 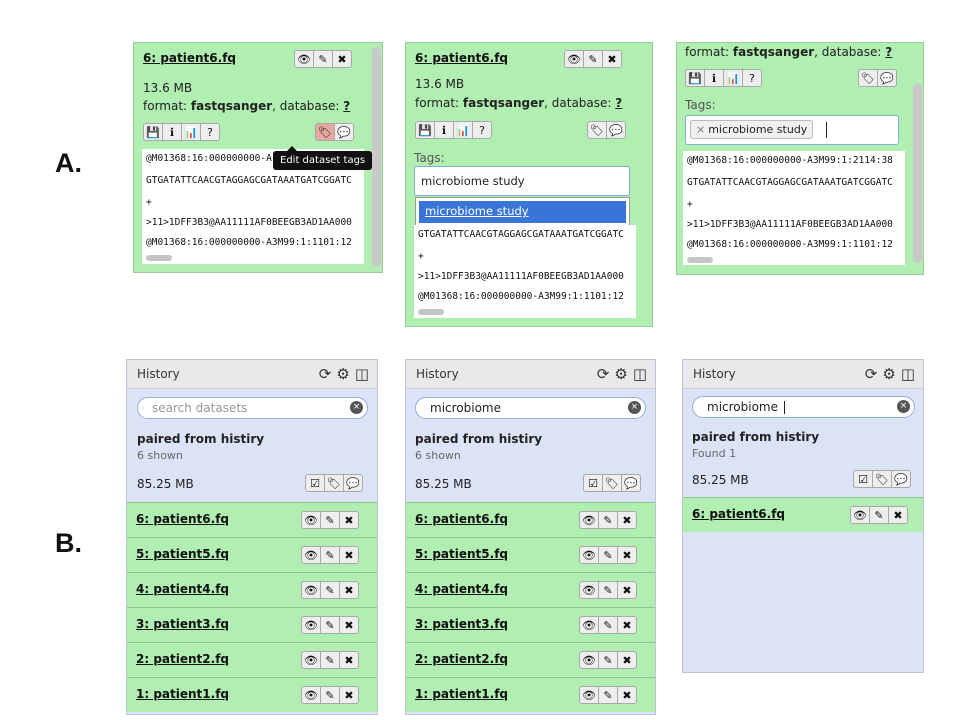 What do you see at coordinates (522, 181) in the screenshot?
I see `tags-input: microbiome study` at bounding box center [522, 181].